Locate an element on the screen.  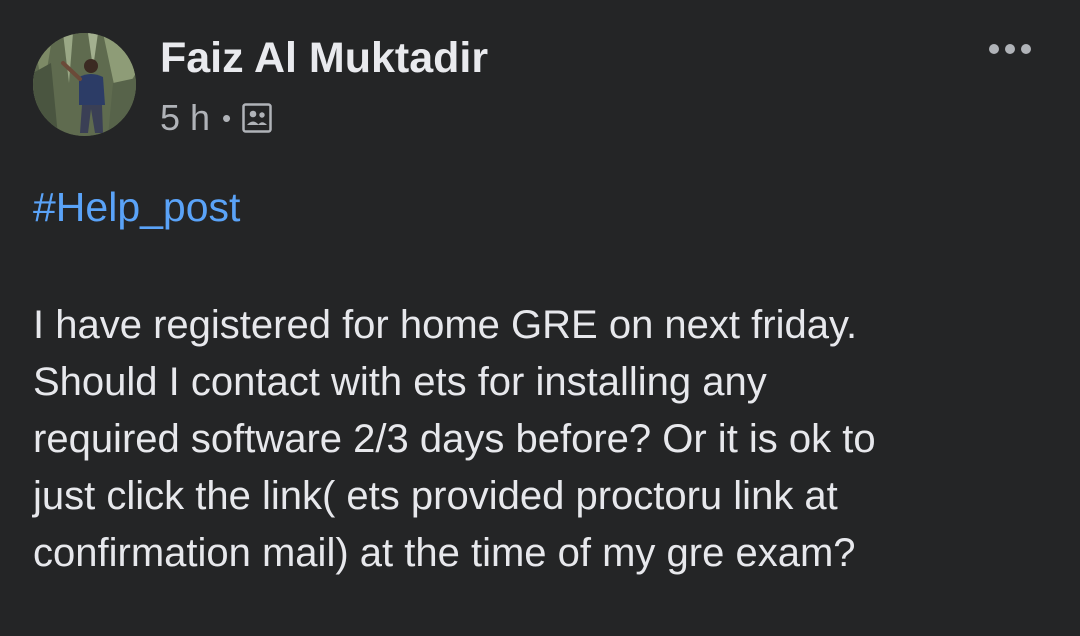
avatar-photo is located at coordinates (84, 84).